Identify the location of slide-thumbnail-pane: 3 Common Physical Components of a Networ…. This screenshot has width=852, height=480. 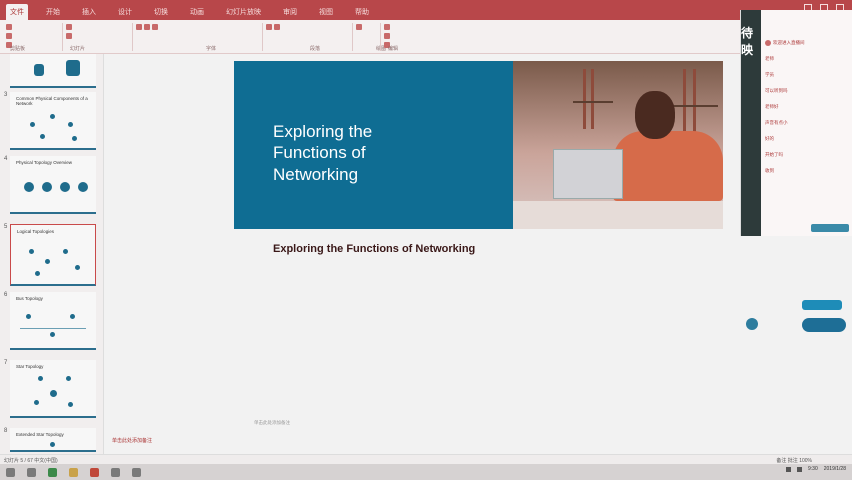
(52, 254).